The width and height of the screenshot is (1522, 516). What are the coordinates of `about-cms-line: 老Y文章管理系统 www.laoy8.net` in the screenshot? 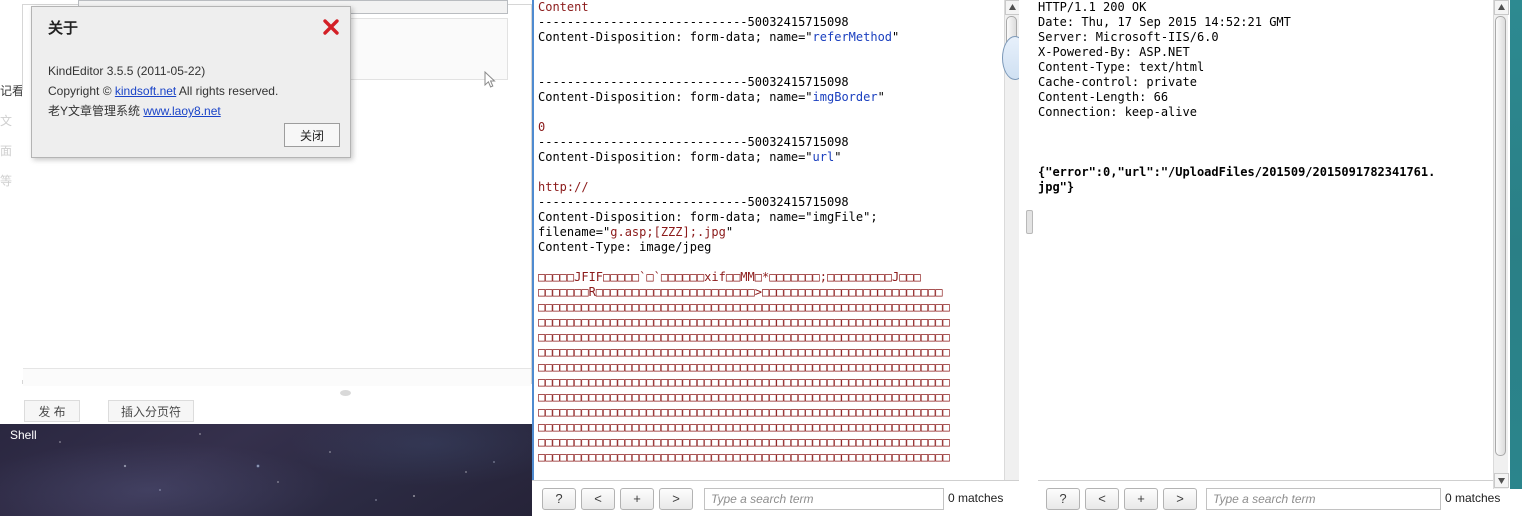 It's located at (193, 111).